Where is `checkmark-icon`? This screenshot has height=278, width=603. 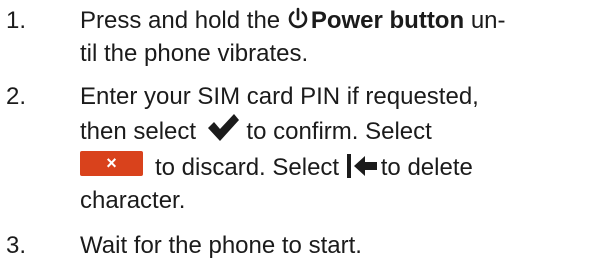
checkmark-icon is located at coordinates (223, 132).